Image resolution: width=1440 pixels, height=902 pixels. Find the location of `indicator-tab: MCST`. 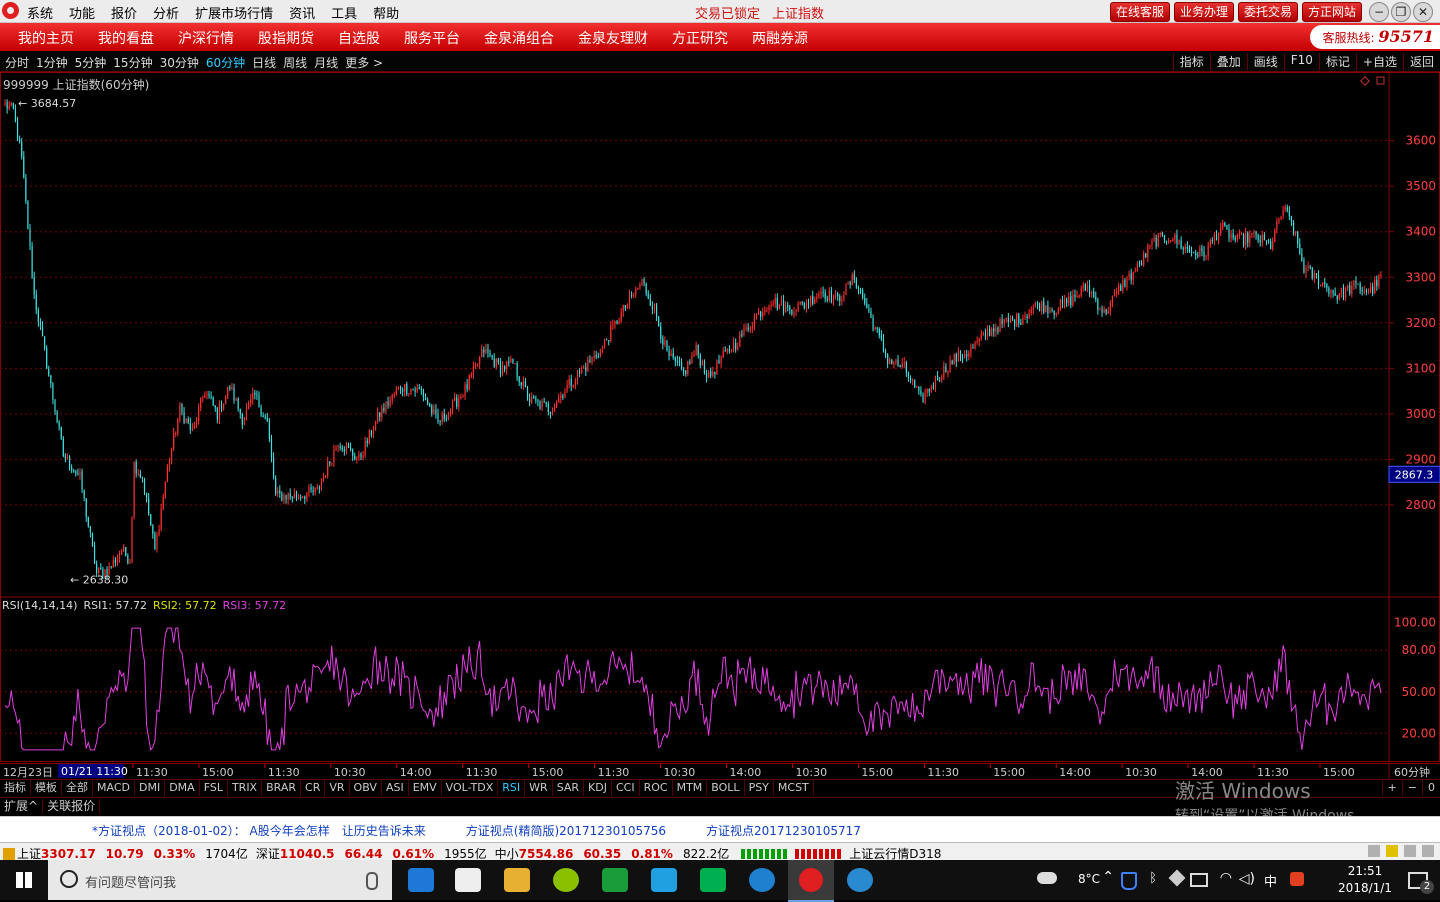

indicator-tab: MCST is located at coordinates (794, 788).